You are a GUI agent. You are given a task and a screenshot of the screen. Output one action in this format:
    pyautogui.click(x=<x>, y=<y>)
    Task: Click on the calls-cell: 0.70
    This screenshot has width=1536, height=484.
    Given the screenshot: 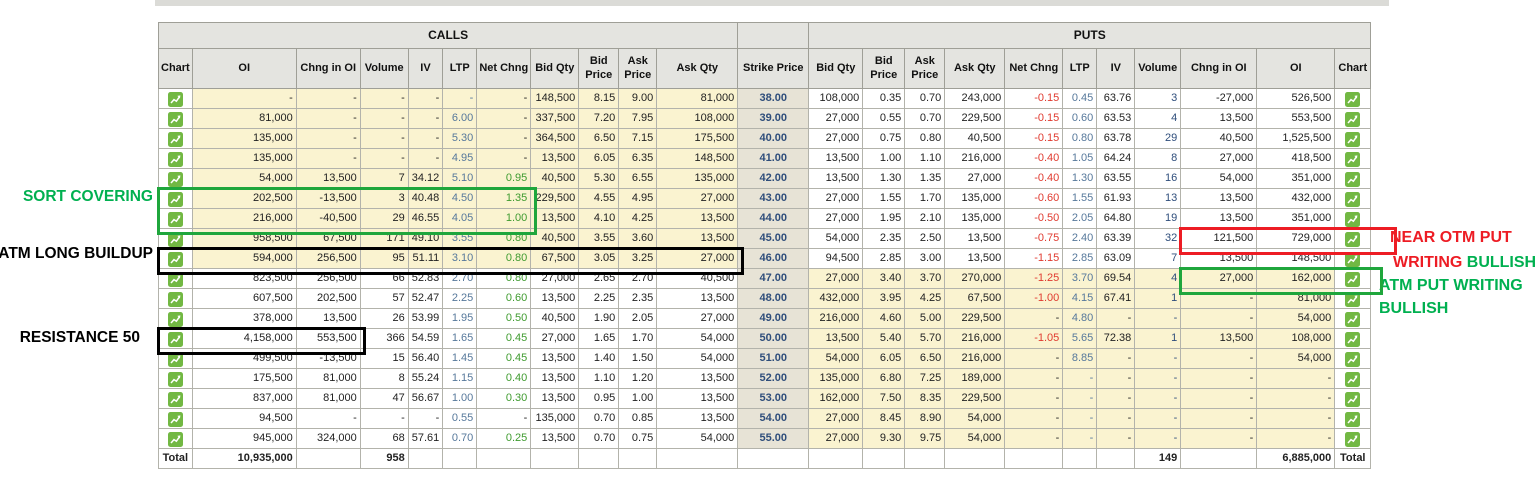 What is the action you would take?
    pyautogui.click(x=460, y=438)
    